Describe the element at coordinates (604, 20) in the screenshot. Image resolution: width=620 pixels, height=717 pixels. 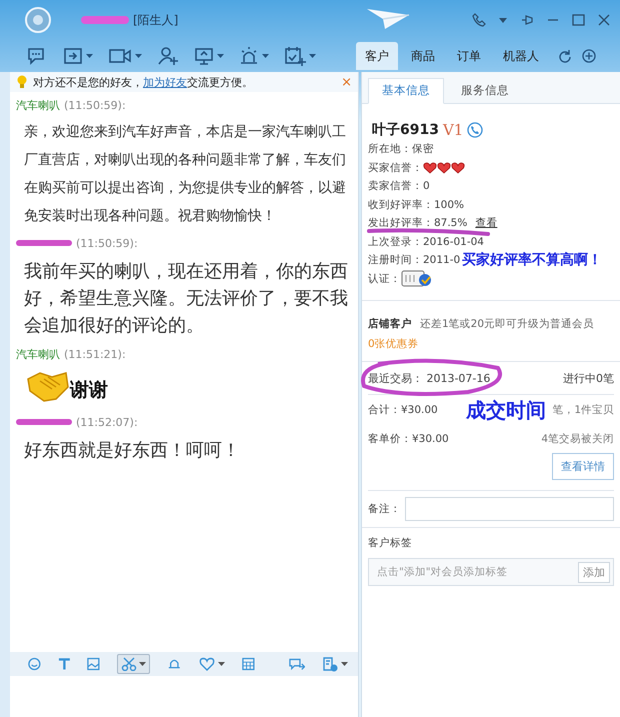
I see `close-icon` at that location.